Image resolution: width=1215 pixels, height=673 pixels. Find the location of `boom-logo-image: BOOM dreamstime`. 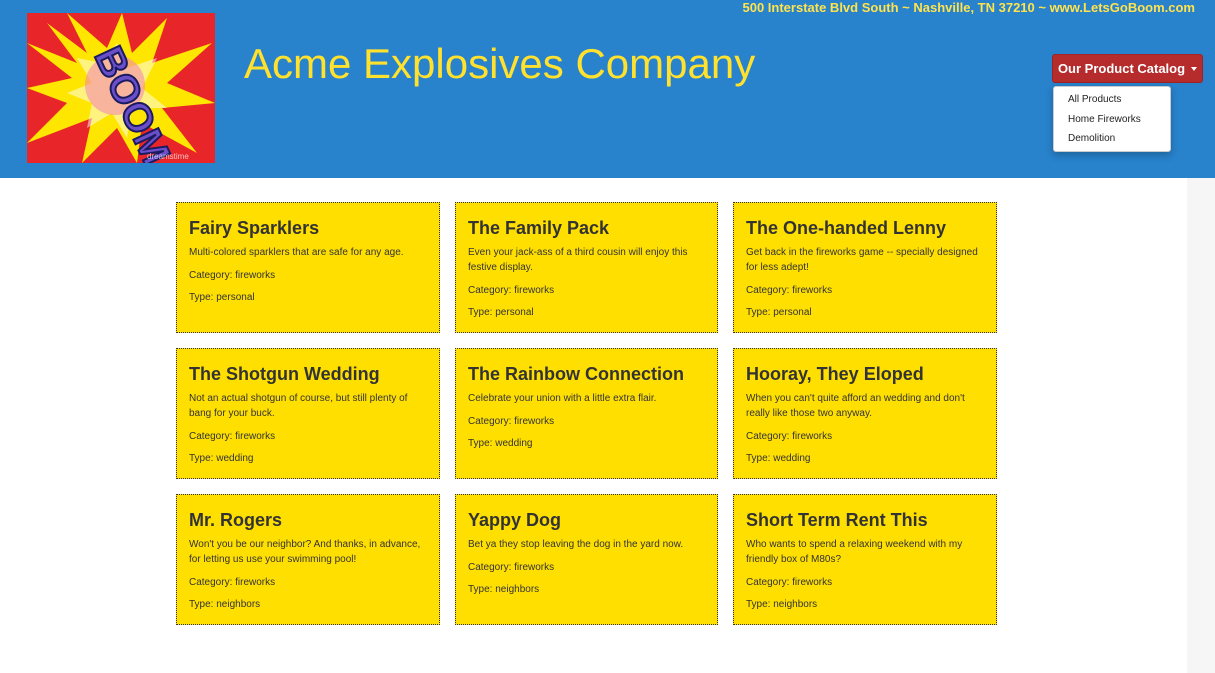

boom-logo-image: BOOM dreamstime is located at coordinates (121, 88).